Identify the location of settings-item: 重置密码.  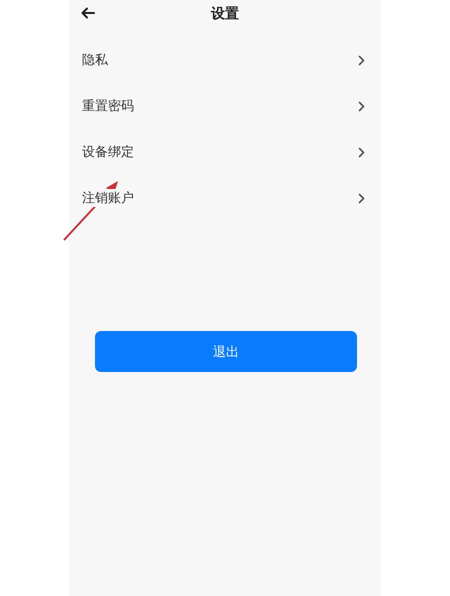
(225, 106).